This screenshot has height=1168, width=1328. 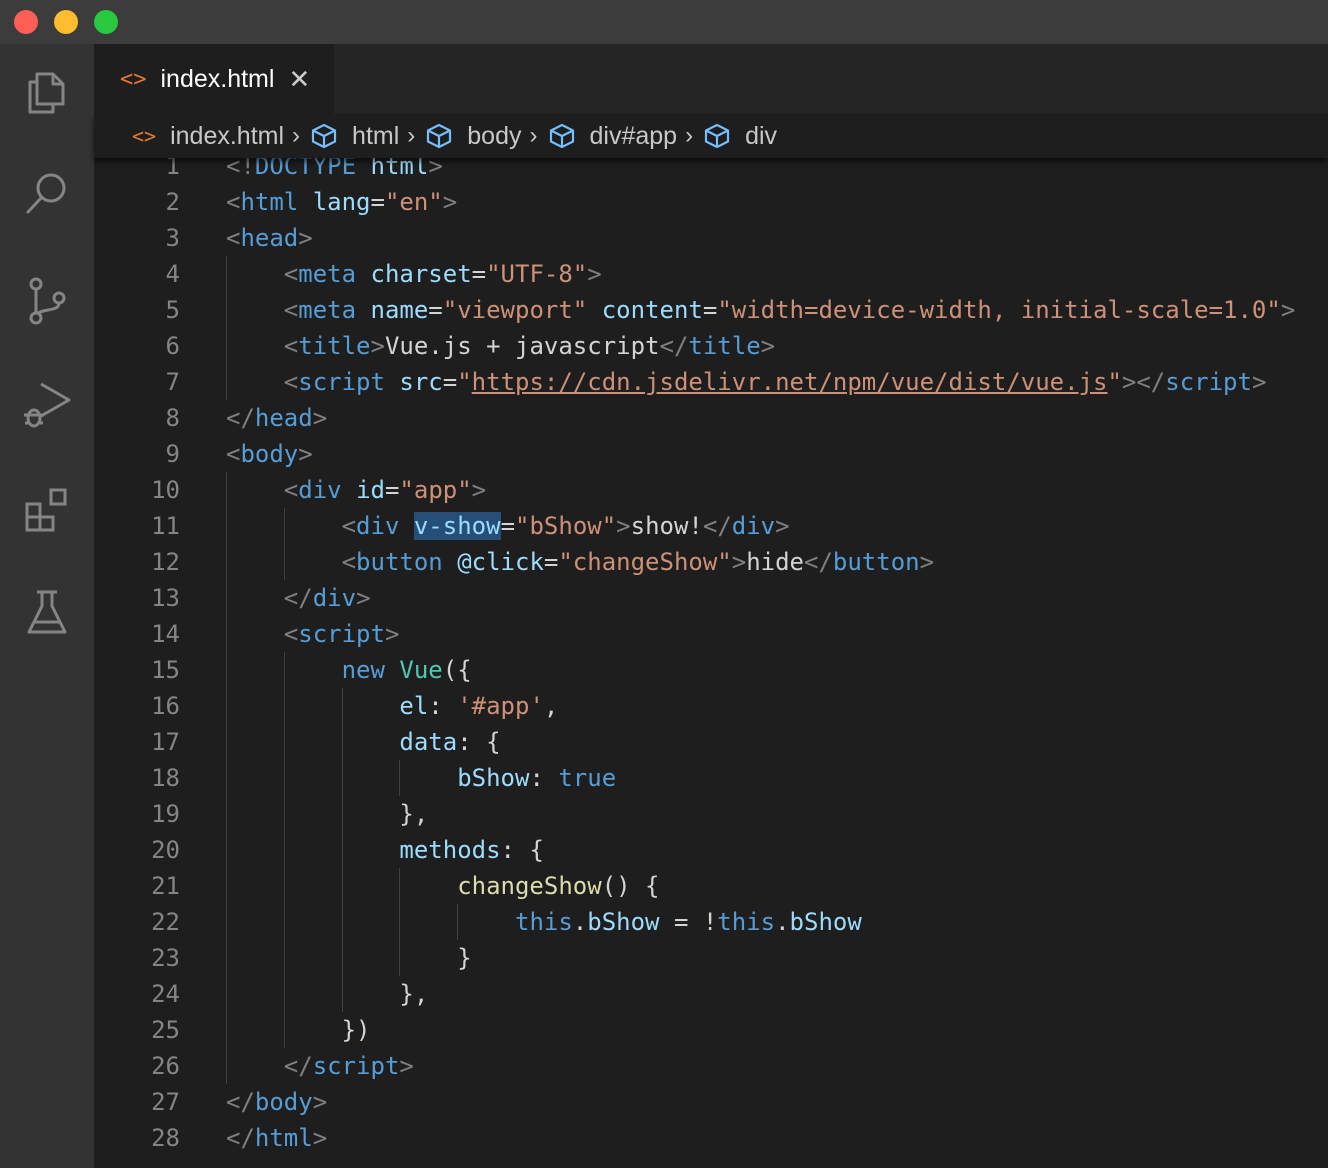 What do you see at coordinates (580, 922) in the screenshot?
I see `code-token: .` at bounding box center [580, 922].